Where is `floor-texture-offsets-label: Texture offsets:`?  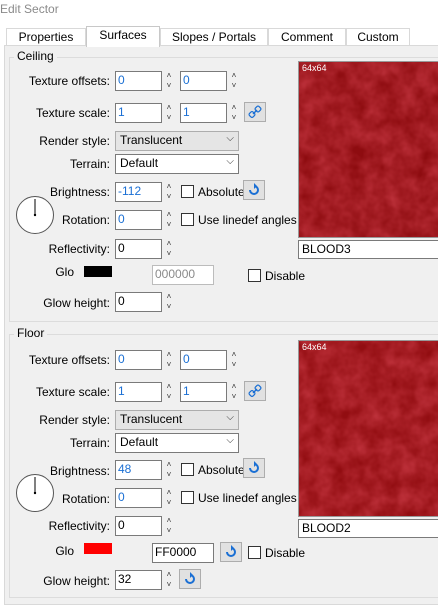 floor-texture-offsets-label: Texture offsets: is located at coordinates (69, 360).